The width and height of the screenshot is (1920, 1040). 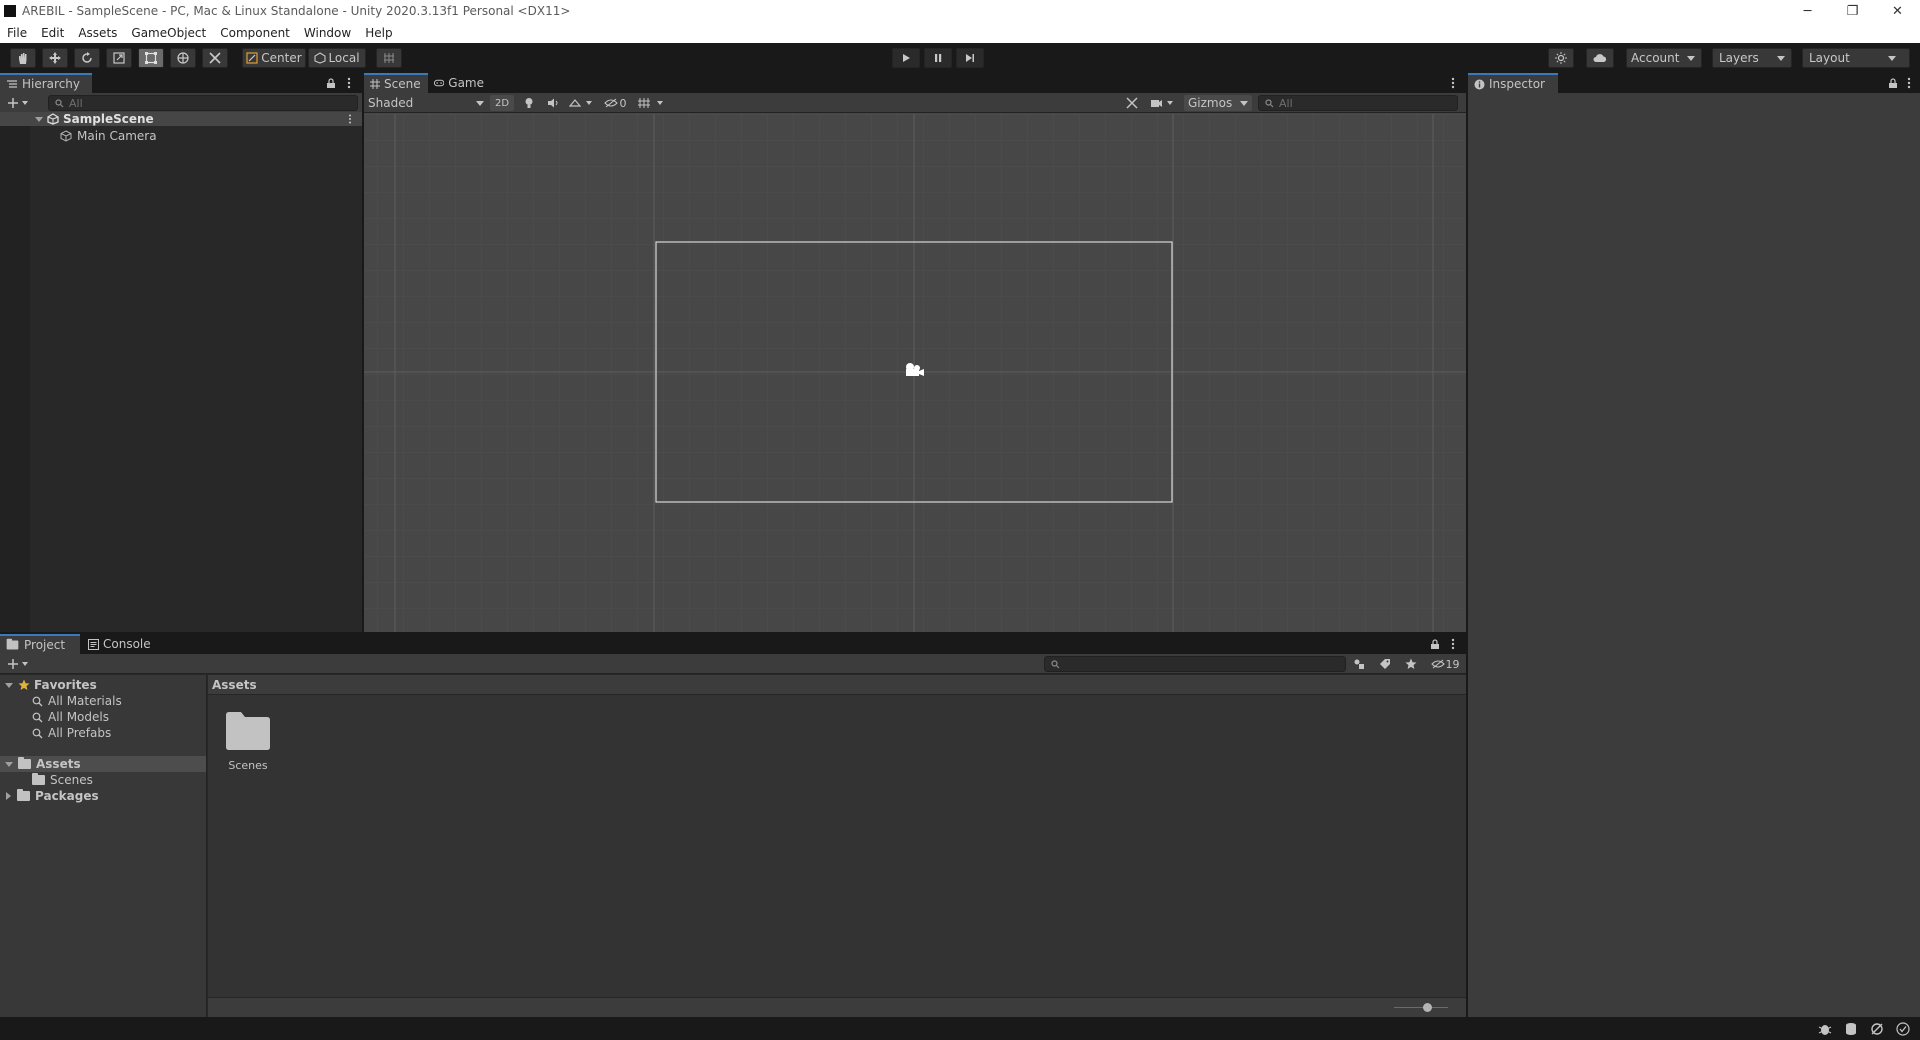 I want to click on lighting-toggle-button, so click(x=529, y=103).